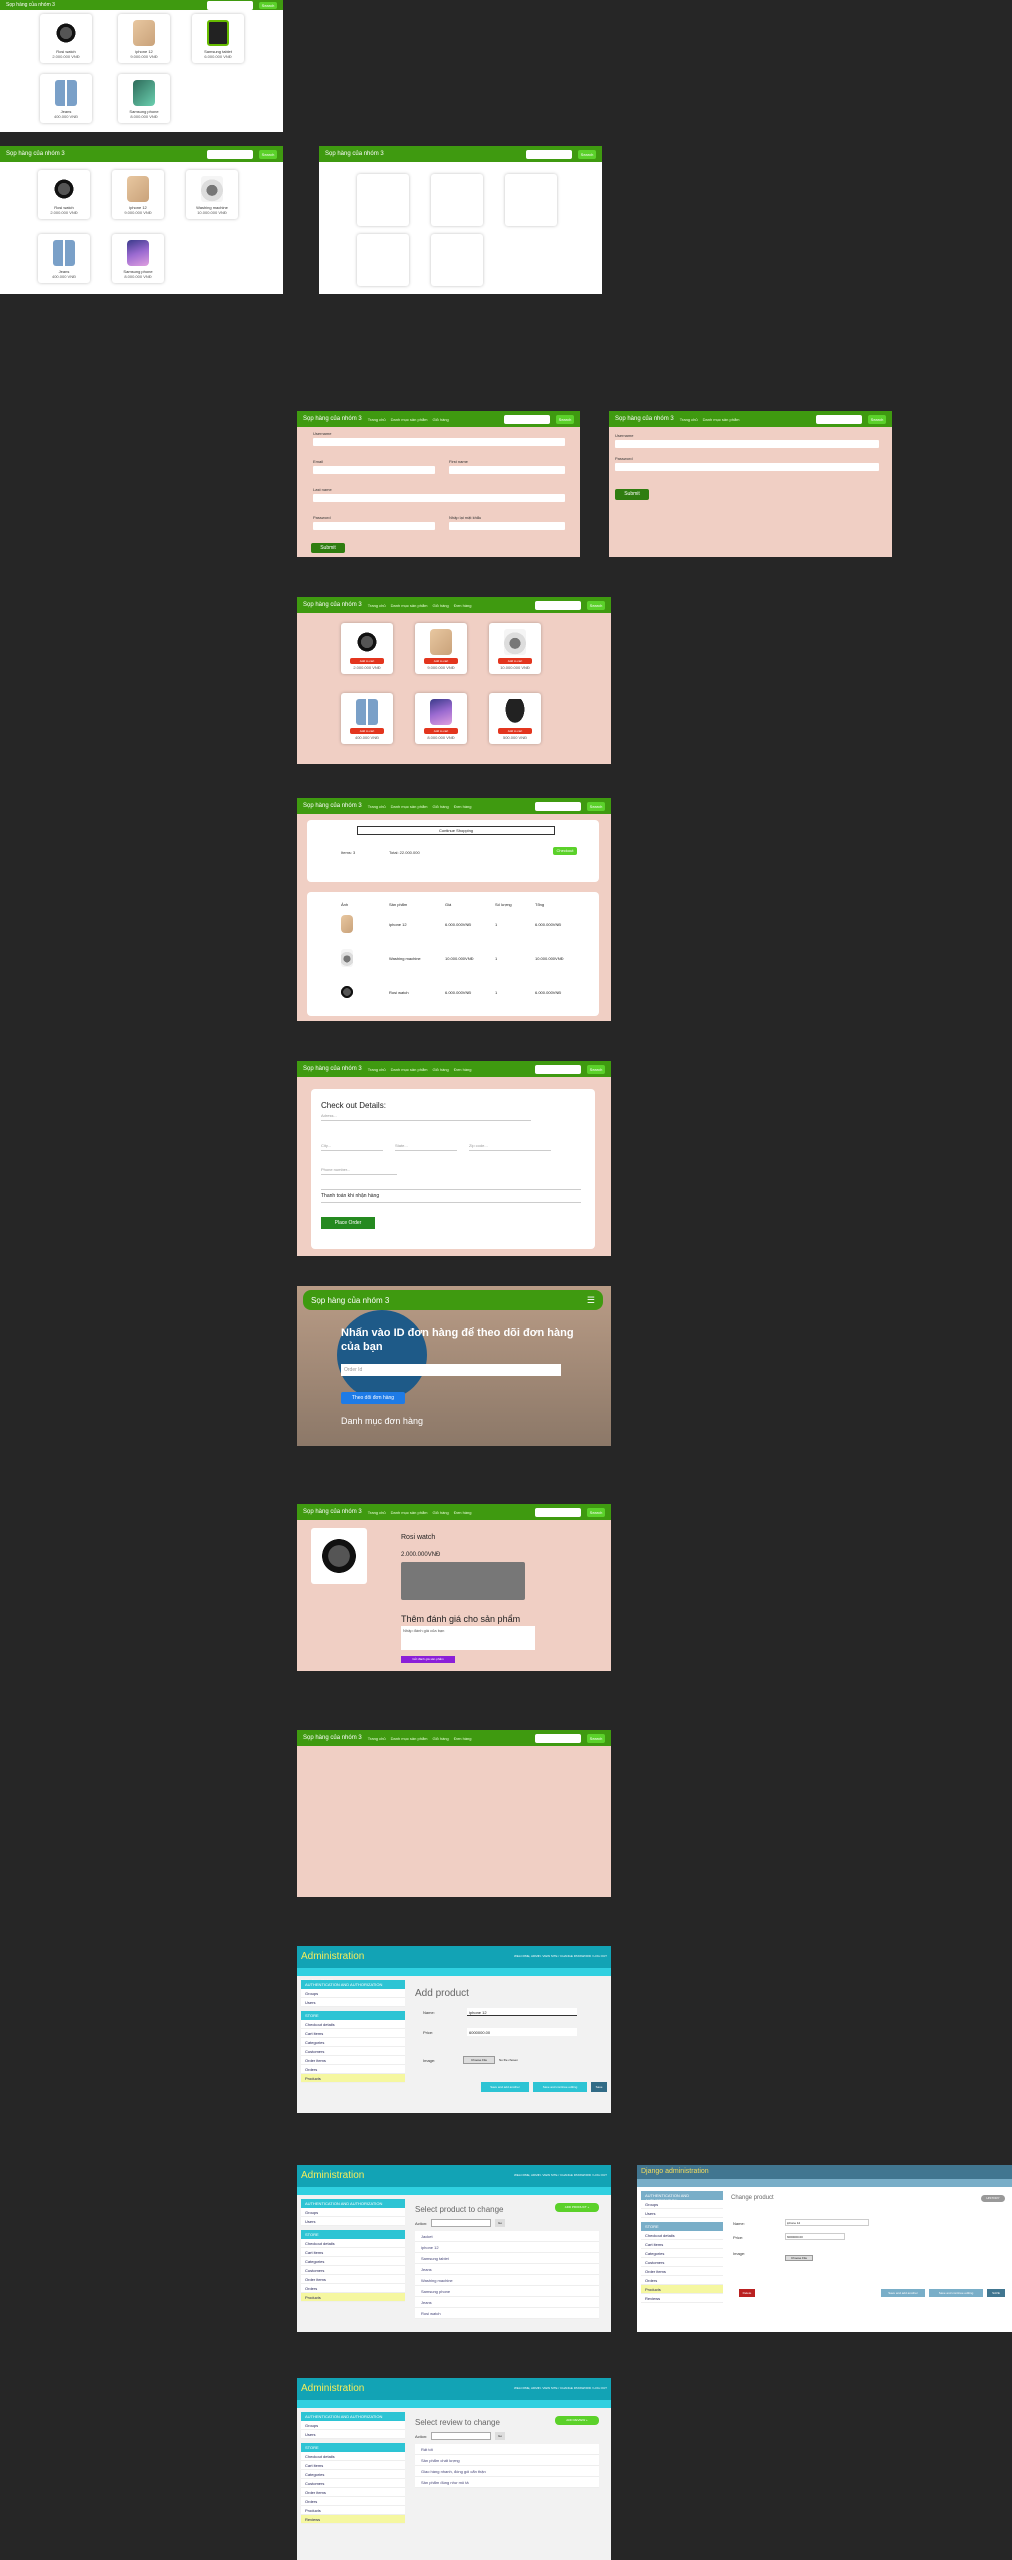 The image size is (1012, 2560). What do you see at coordinates (451, 1196) in the screenshot?
I see `payment-method: Thanh toán khi nhận hàng` at bounding box center [451, 1196].